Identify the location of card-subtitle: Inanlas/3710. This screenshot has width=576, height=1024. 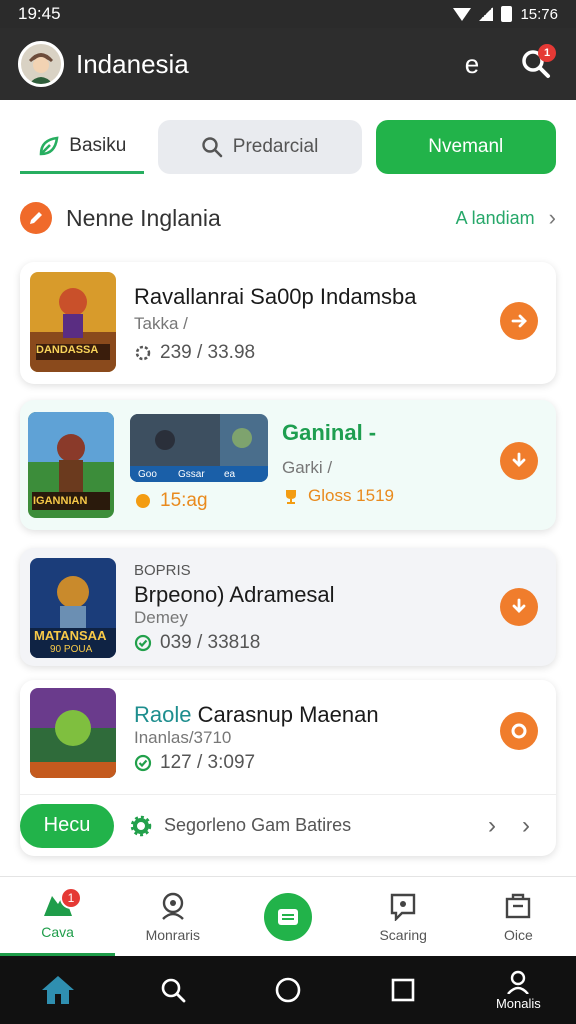
(183, 737).